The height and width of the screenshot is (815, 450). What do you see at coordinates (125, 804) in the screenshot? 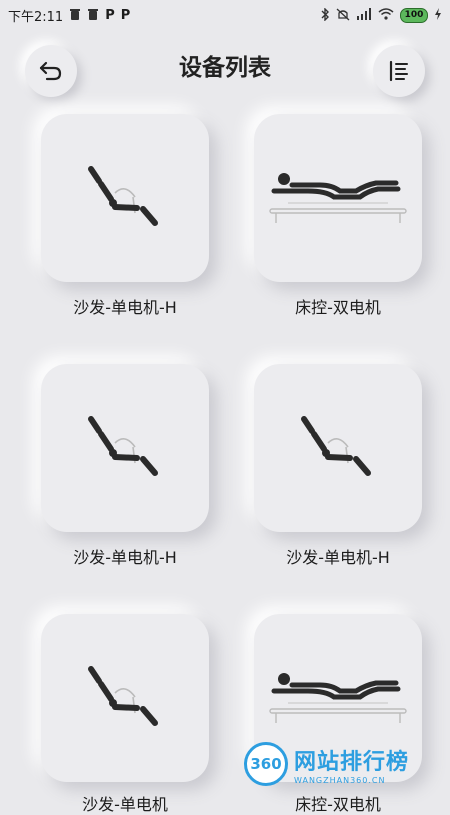
I see `device-label: 沙发-单电机` at bounding box center [125, 804].